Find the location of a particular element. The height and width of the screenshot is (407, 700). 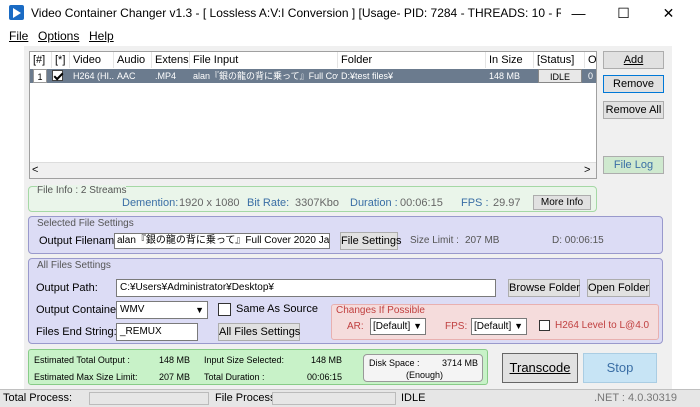

col-extension: Extensio is located at coordinates (171, 60).